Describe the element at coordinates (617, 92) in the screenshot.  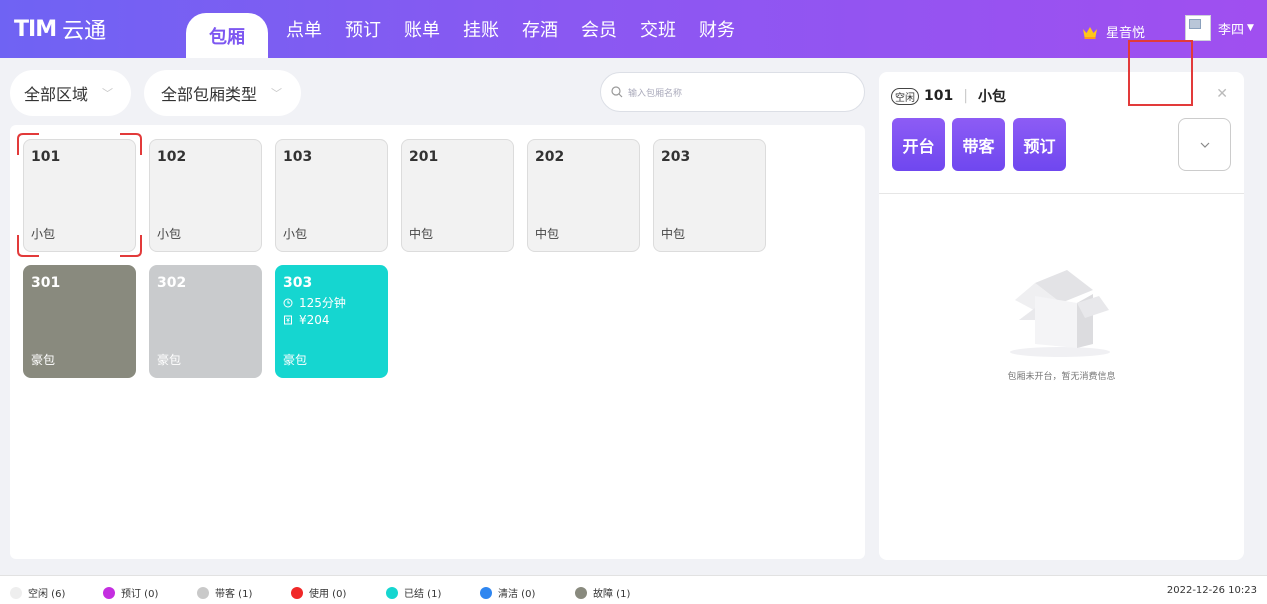
I see `search-icon` at that location.